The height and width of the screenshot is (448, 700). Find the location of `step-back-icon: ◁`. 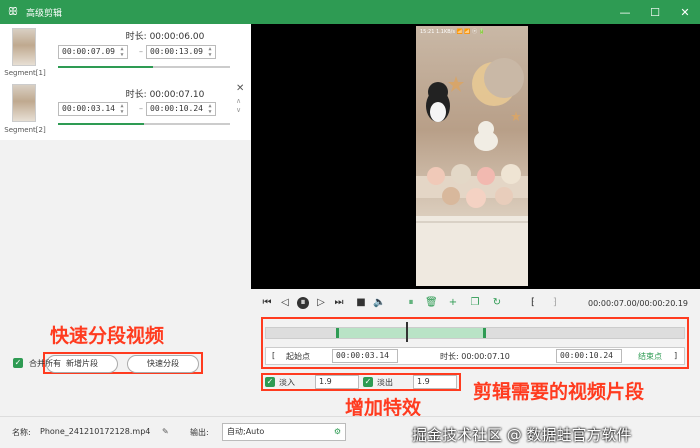

step-back-icon: ◁ is located at coordinates (285, 303).